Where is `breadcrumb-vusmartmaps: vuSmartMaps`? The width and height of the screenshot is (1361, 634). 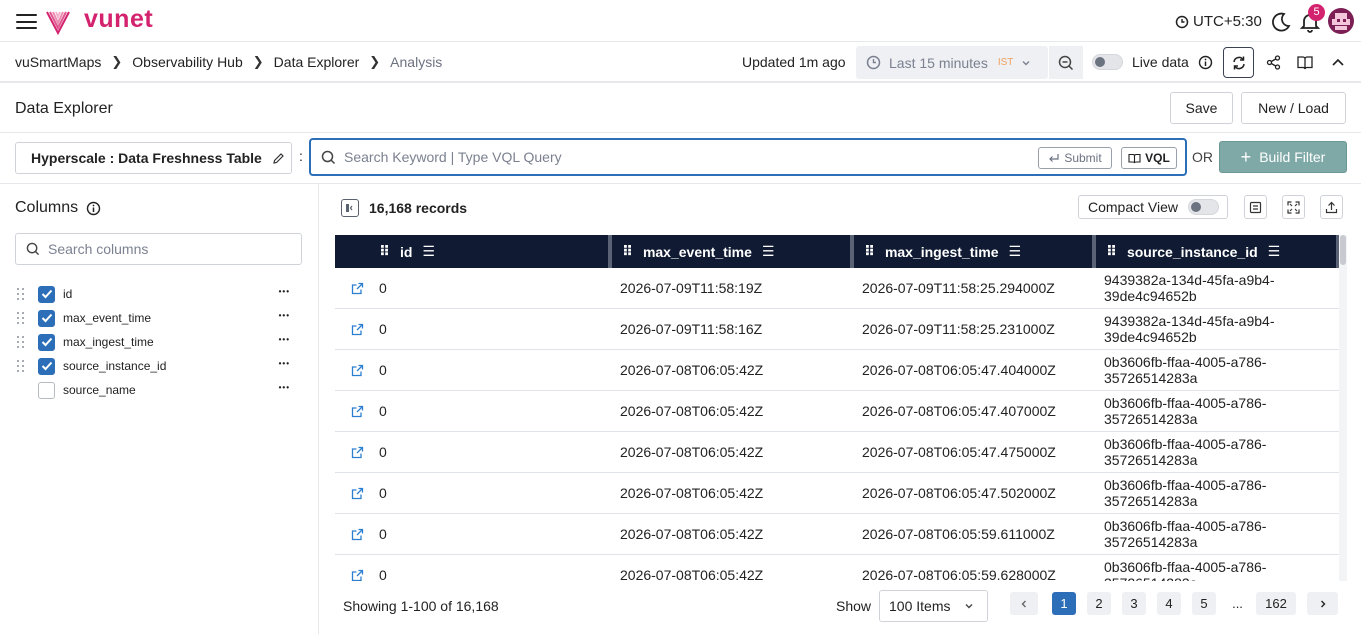
breadcrumb-vusmartmaps: vuSmartMaps is located at coordinates (58, 62).